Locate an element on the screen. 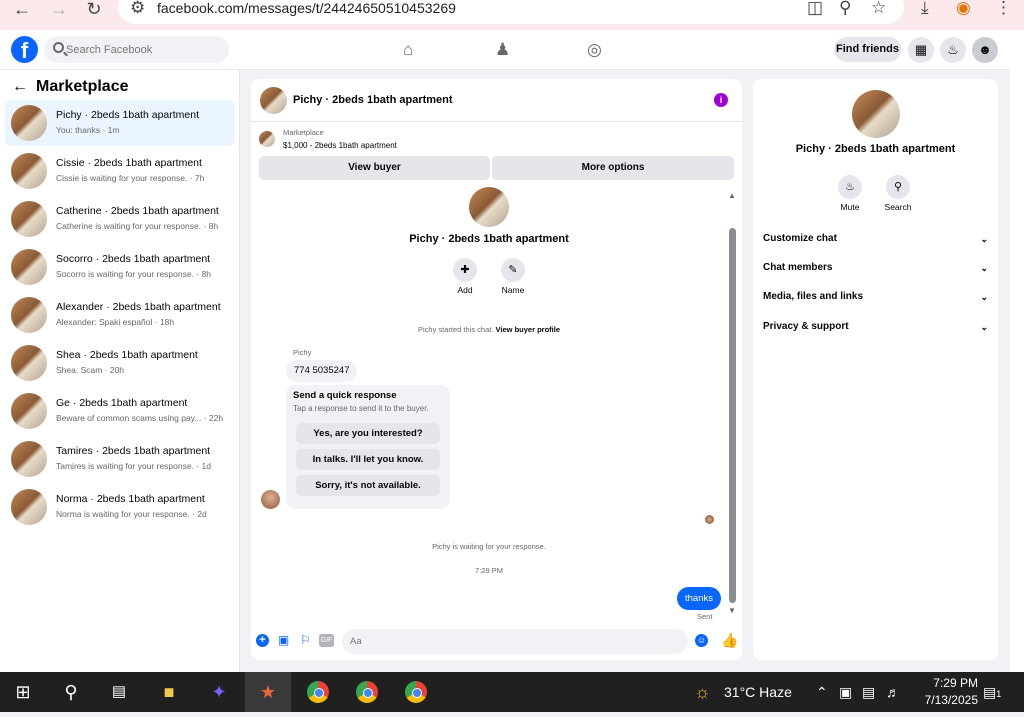 Image resolution: width=1024 pixels, height=717 pixels. search-conversation-icon: ⚲ is located at coordinates (898, 187).